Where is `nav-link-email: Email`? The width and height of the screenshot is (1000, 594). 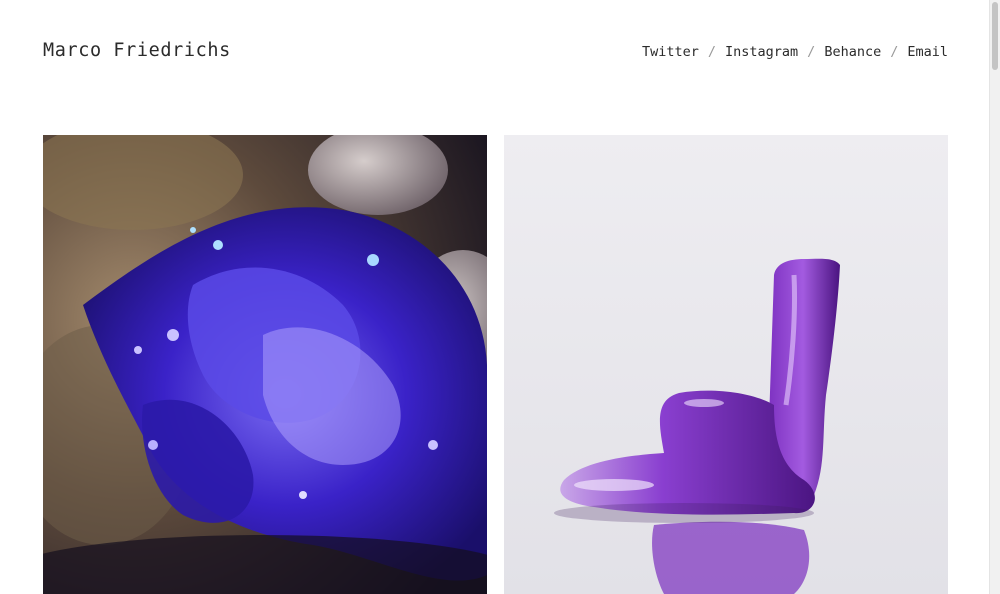
nav-link-email: Email is located at coordinates (927, 52).